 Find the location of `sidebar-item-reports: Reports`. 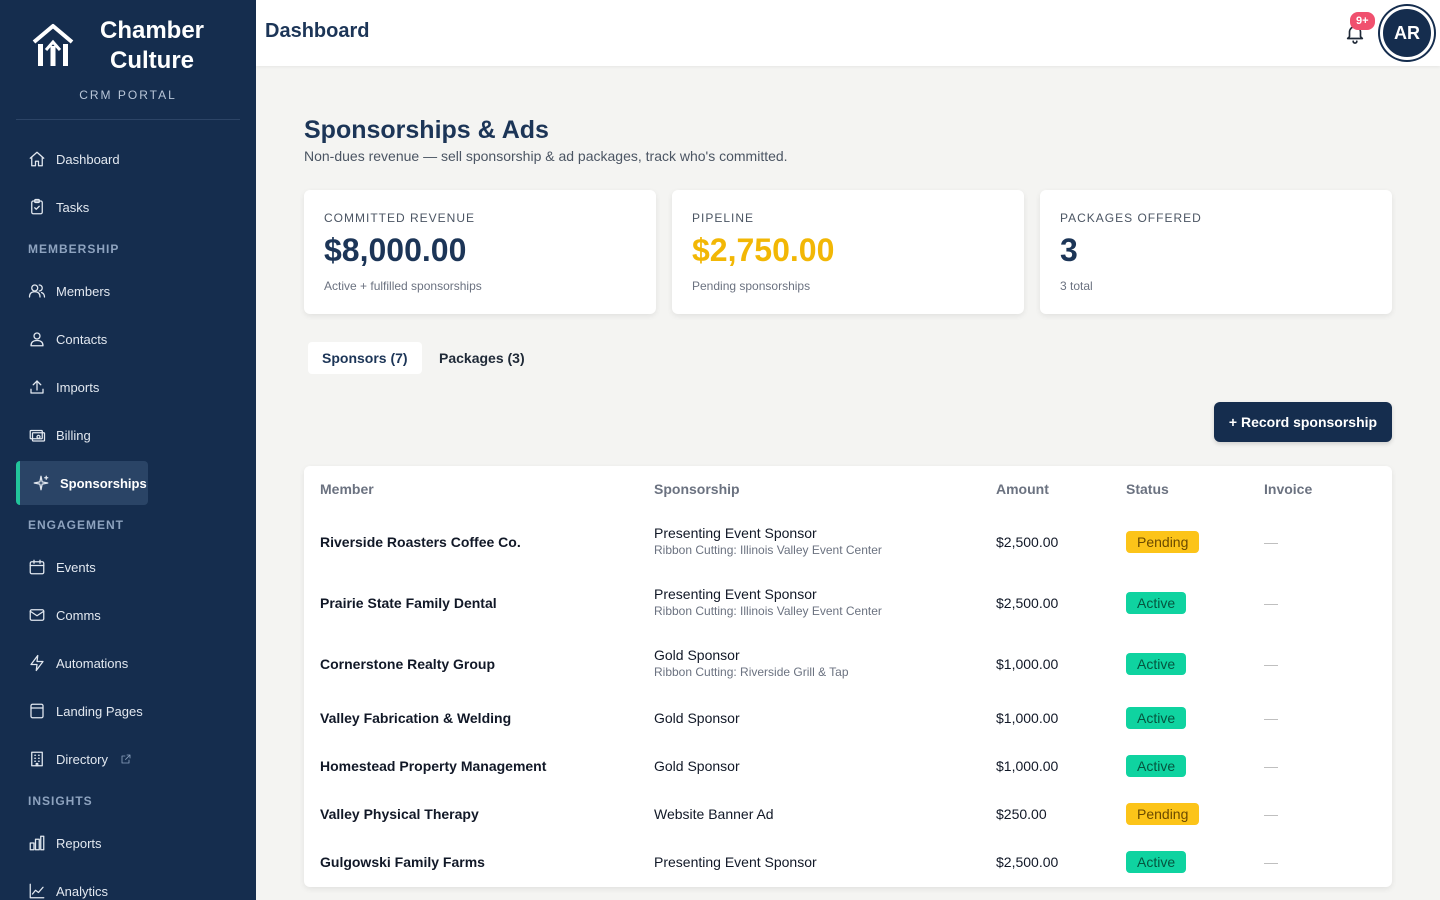

sidebar-item-reports: Reports is located at coordinates (59, 843).